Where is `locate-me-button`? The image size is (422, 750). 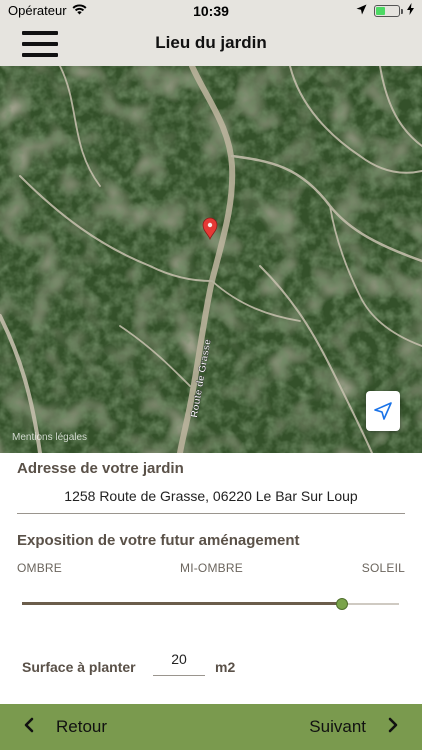 locate-me-button is located at coordinates (383, 411).